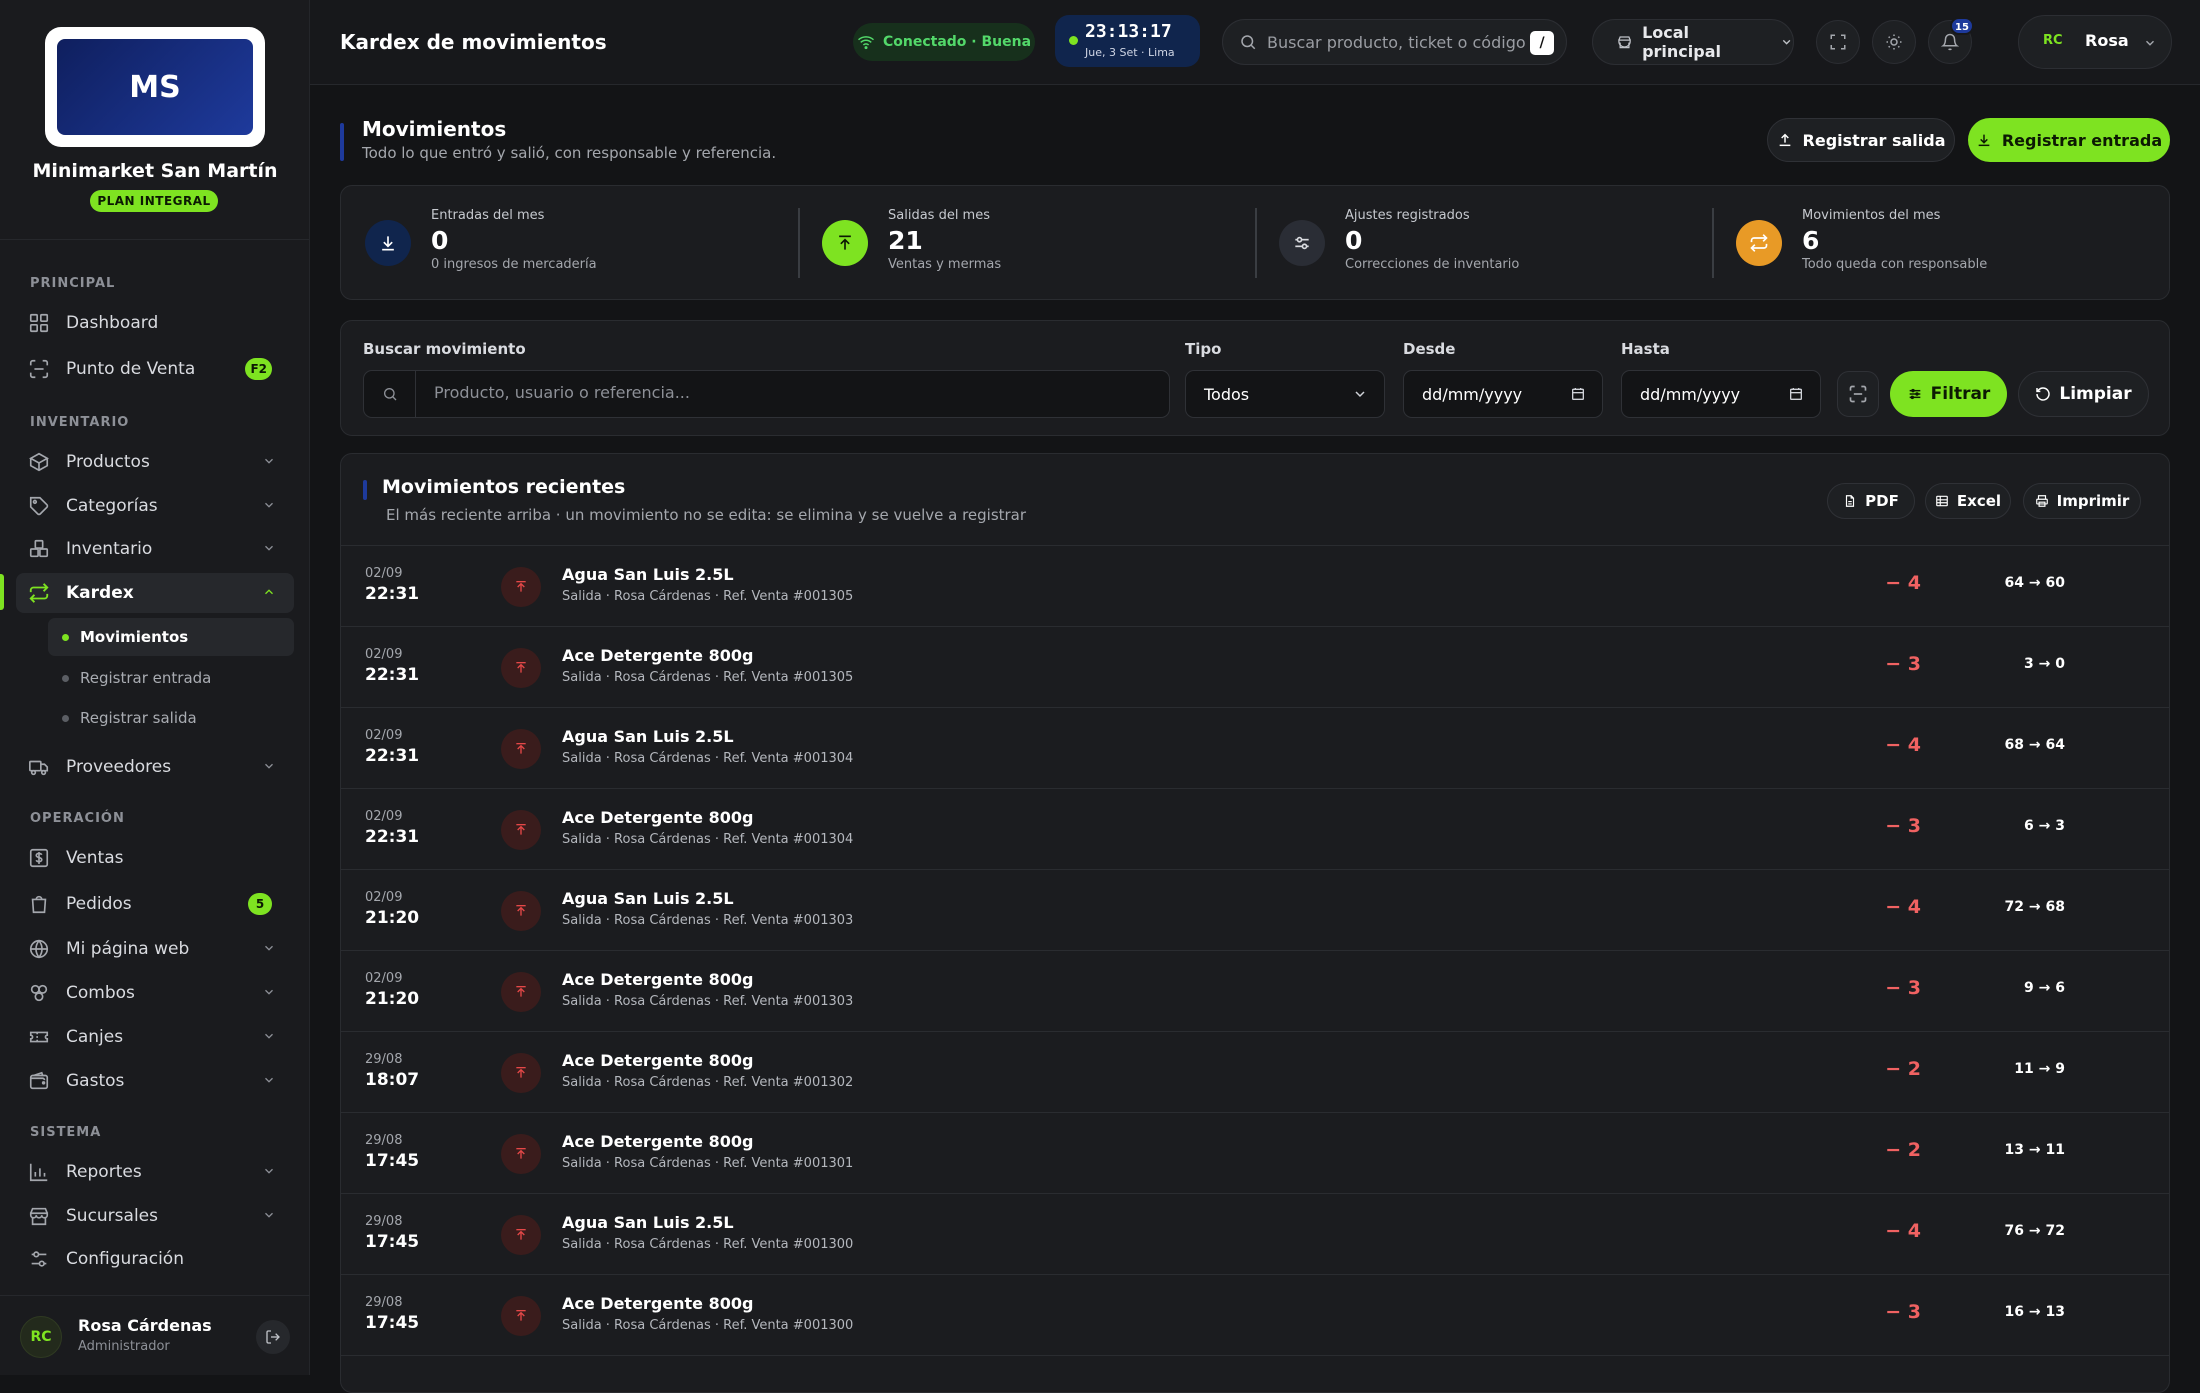 Image resolution: width=2200 pixels, height=1393 pixels. Describe the element at coordinates (155, 462) in the screenshot. I see `sidebar-item-productos: Productos` at that location.